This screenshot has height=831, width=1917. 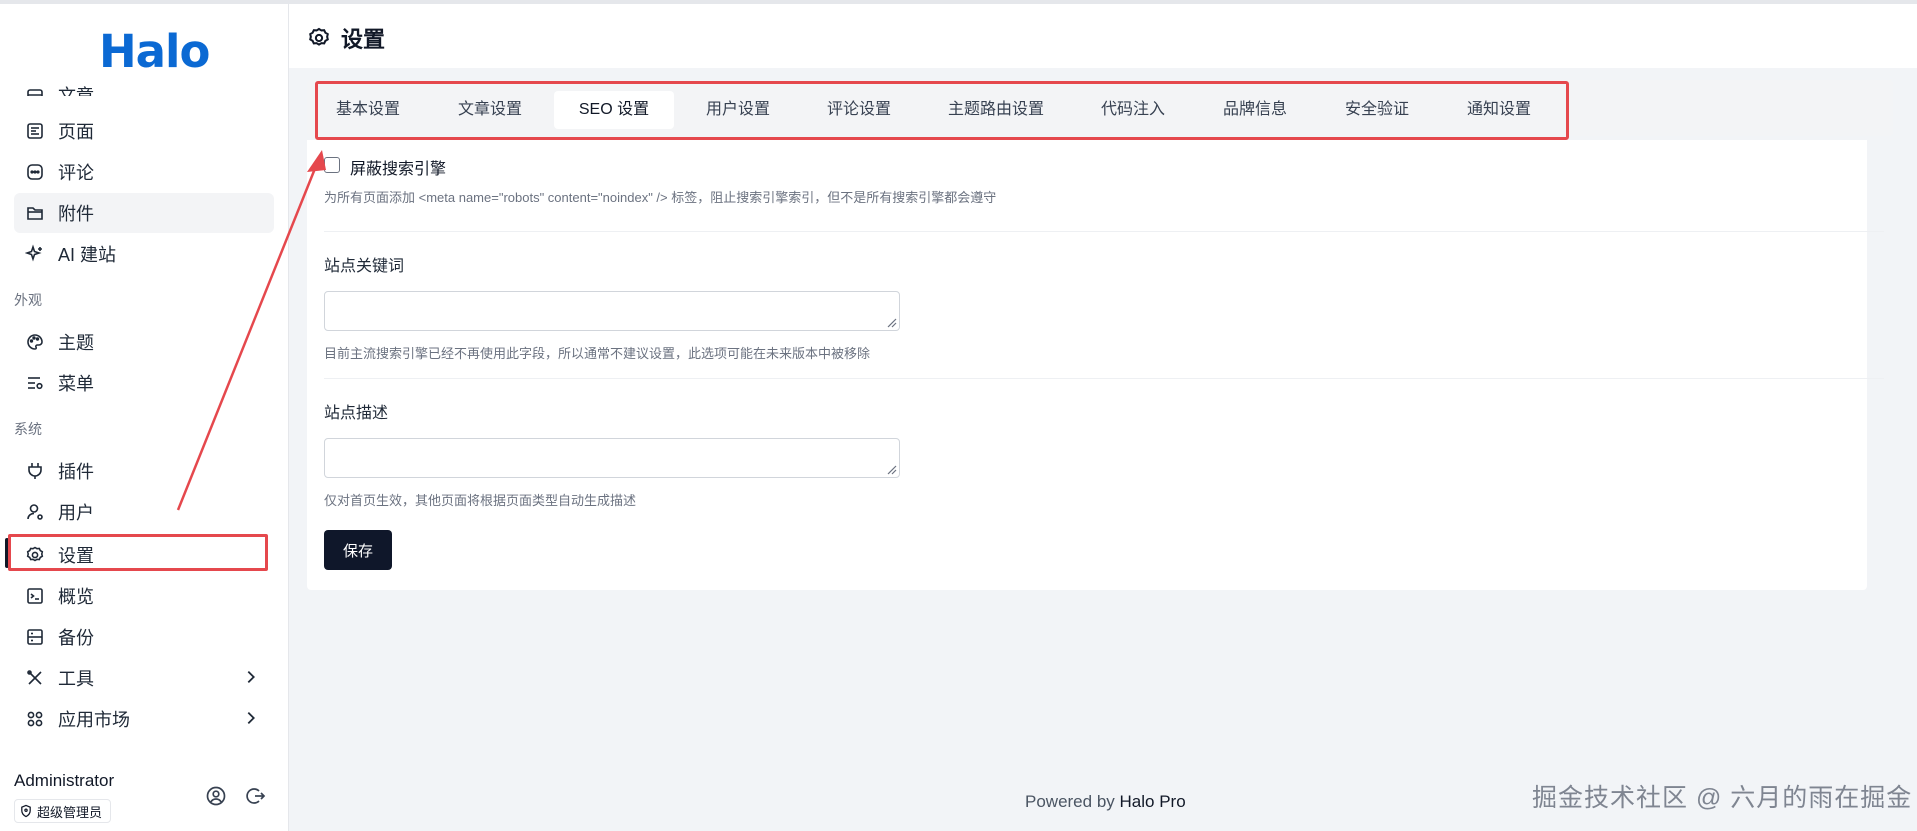 I want to click on sidebar-item-label: 主题, so click(x=76, y=343).